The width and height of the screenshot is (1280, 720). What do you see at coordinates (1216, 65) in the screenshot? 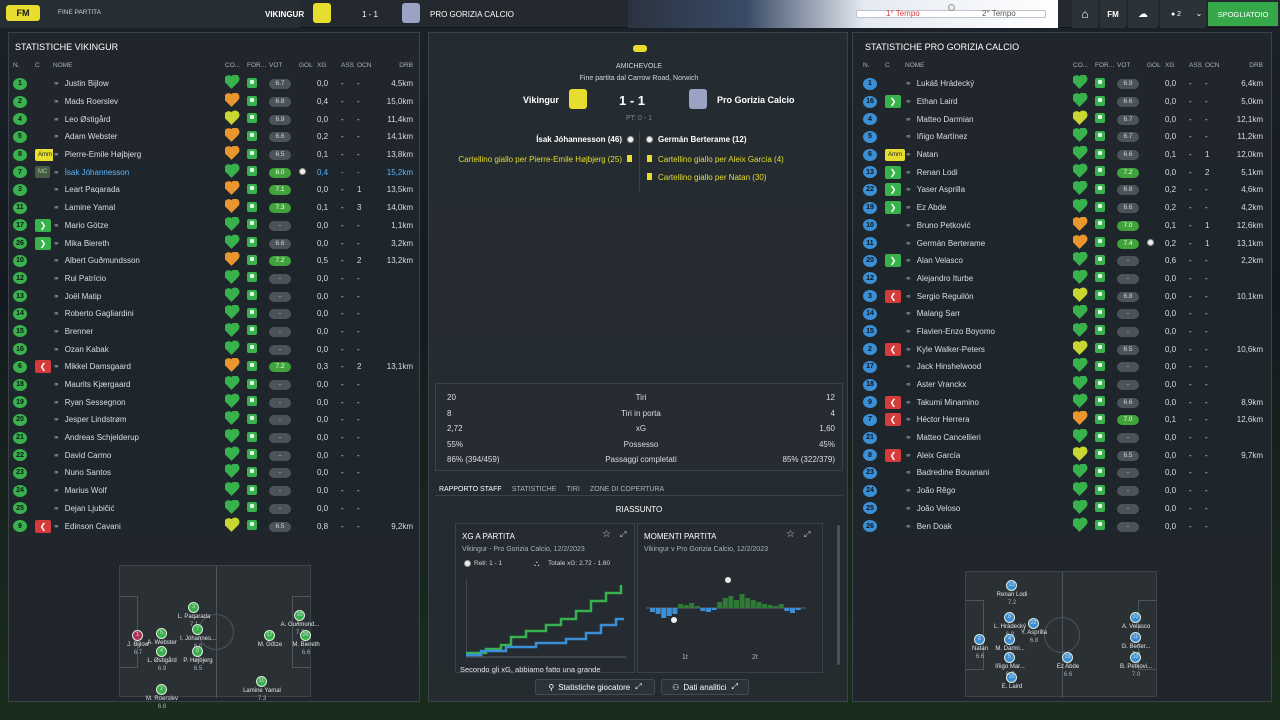
I see `col-chances: OCN` at bounding box center [1216, 65].